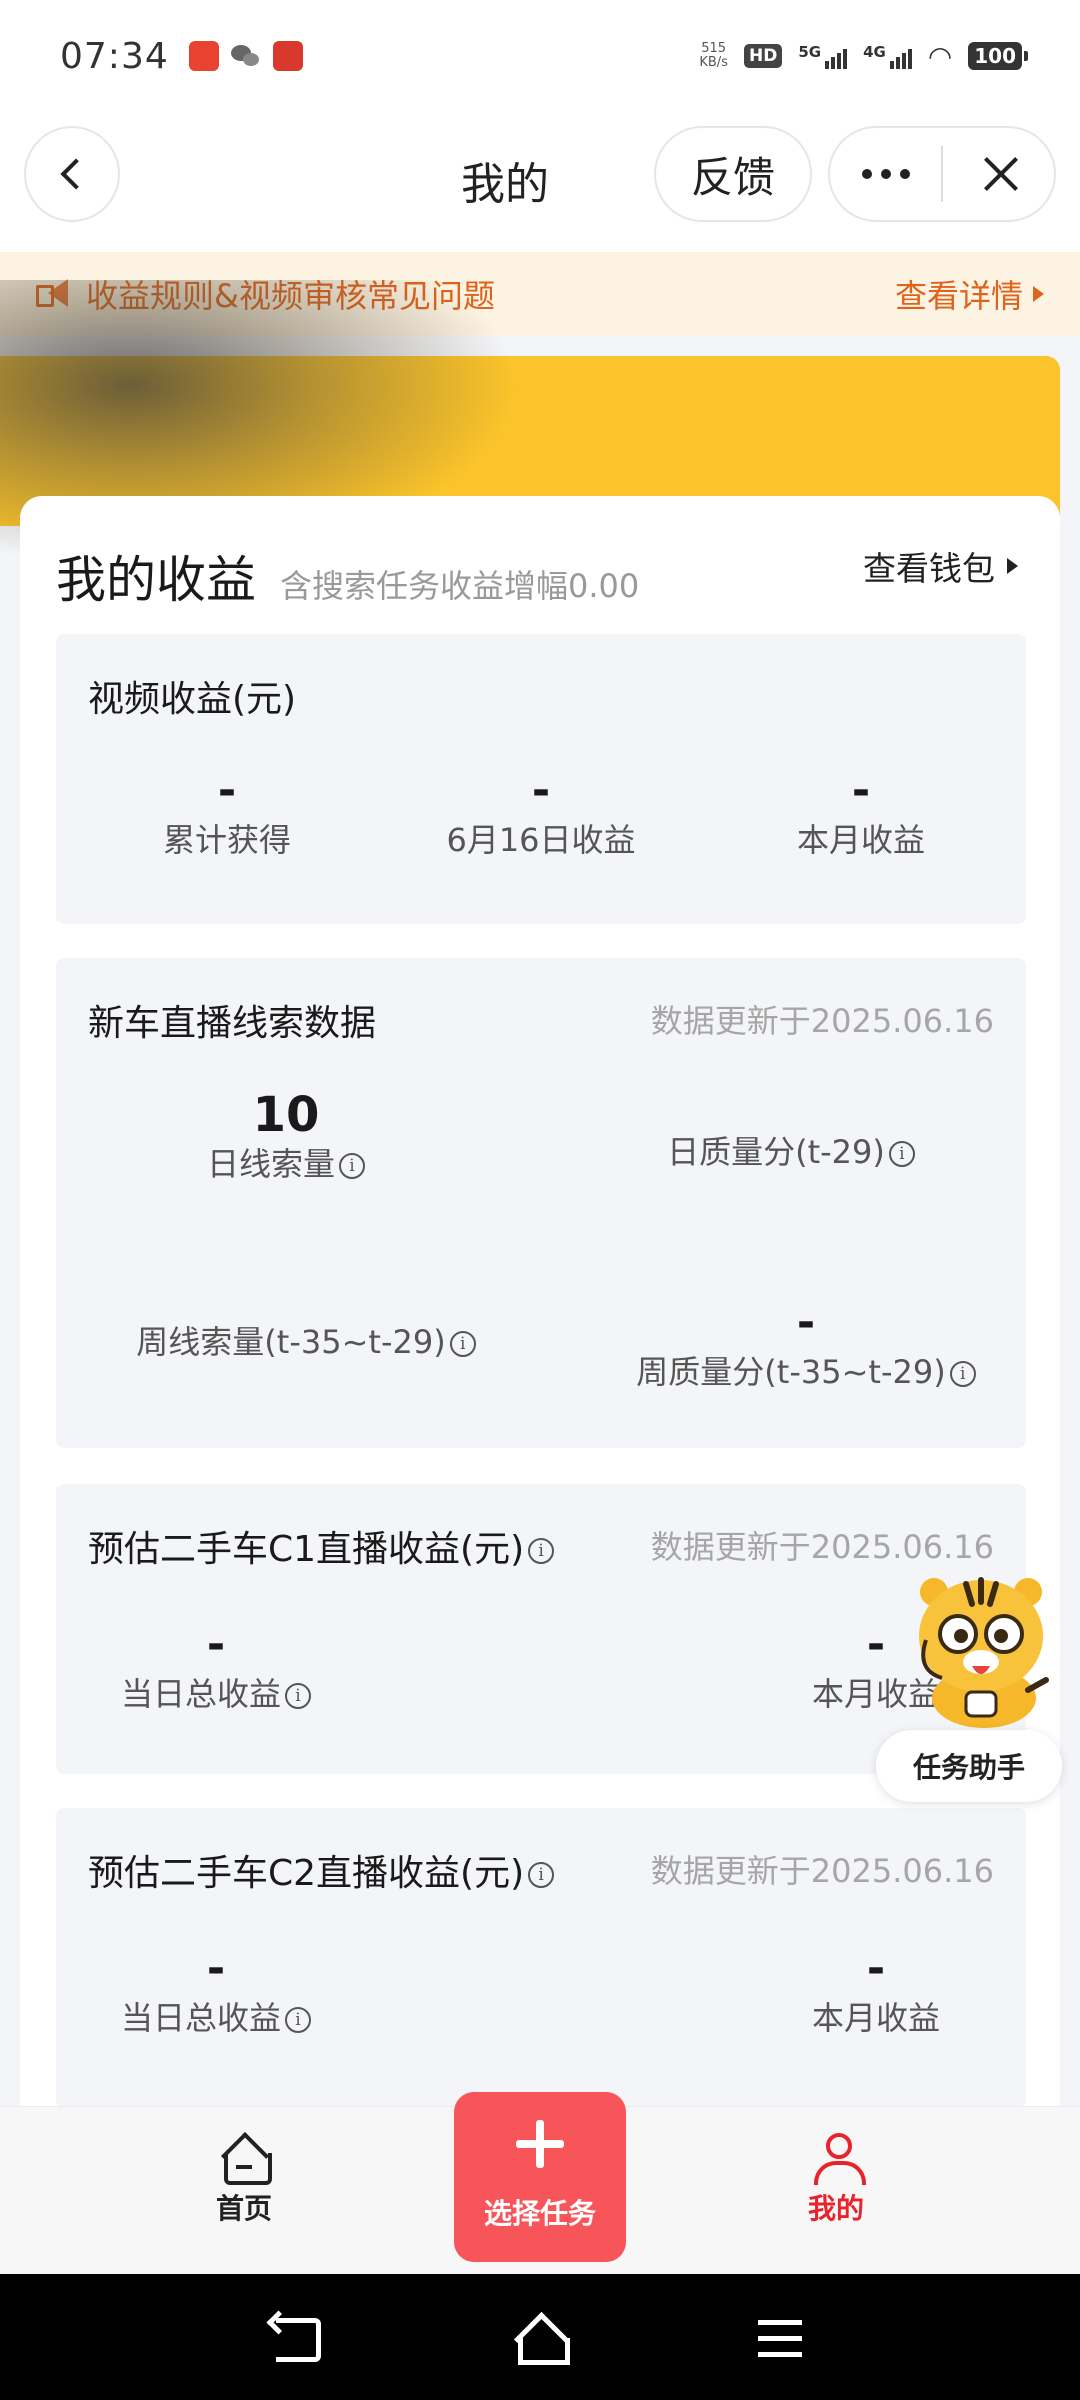 The height and width of the screenshot is (2400, 1080). I want to click on system-back-icon, so click(300, 2339).